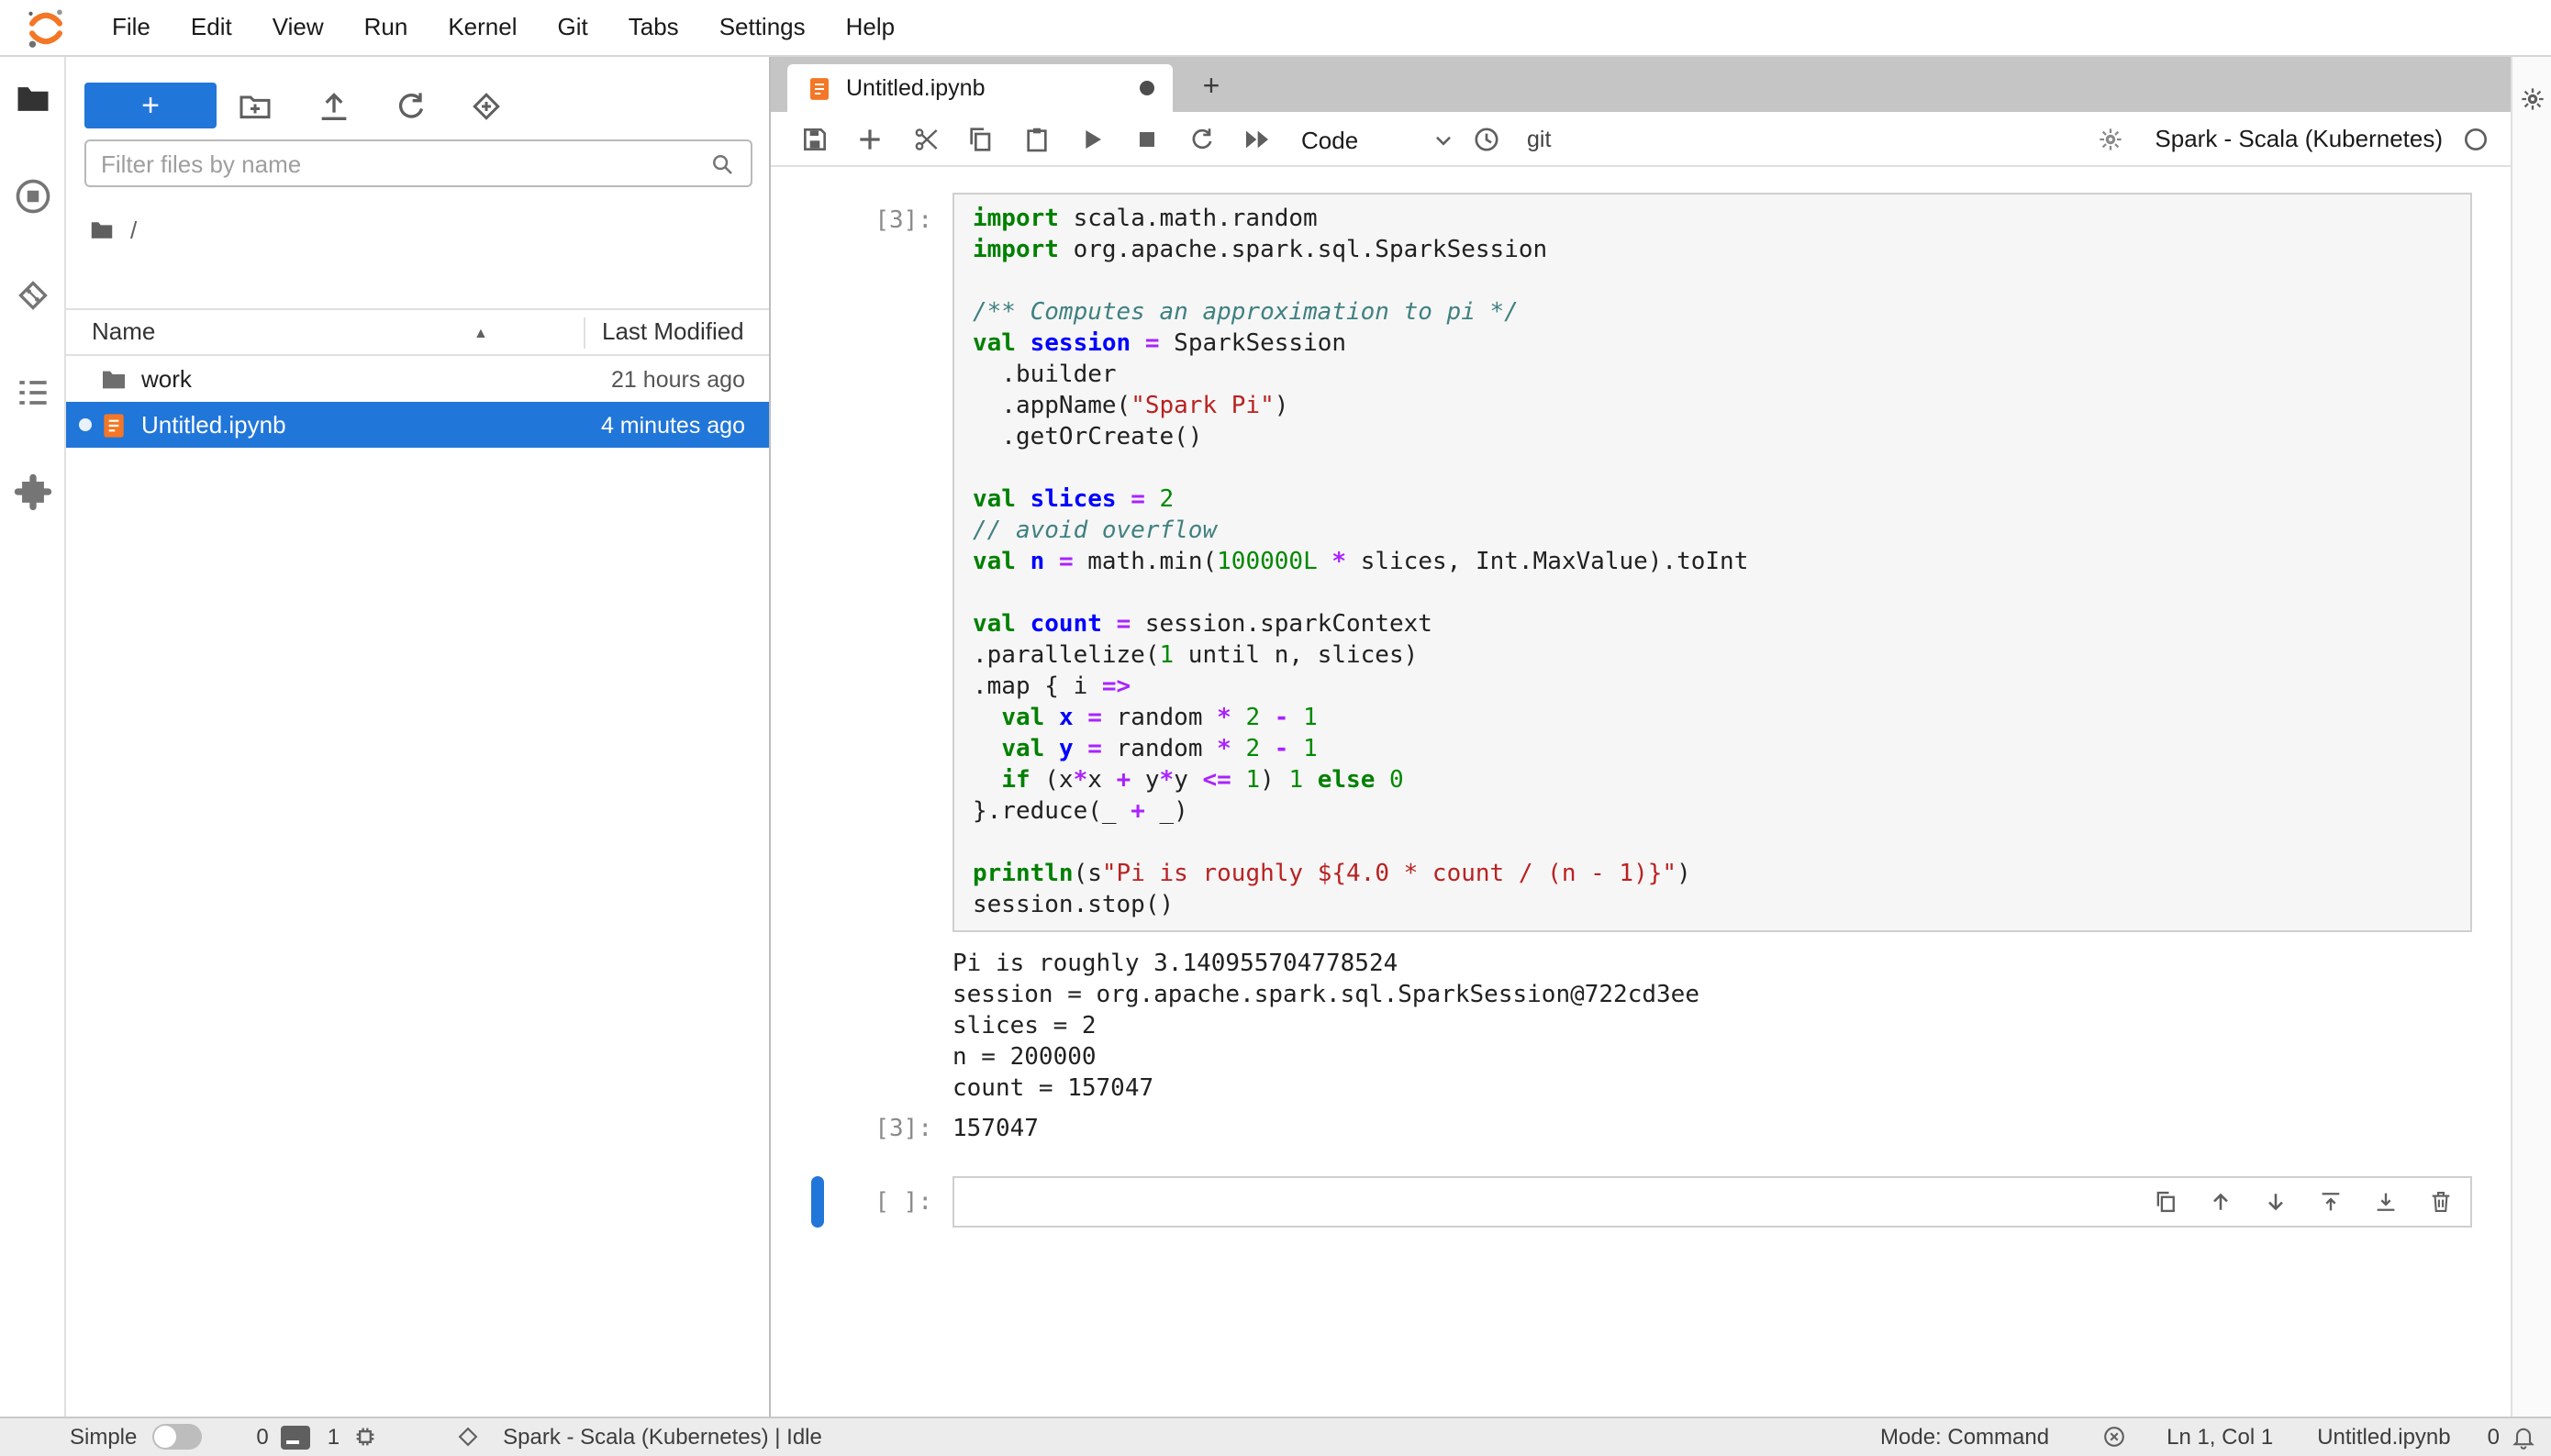 The height and width of the screenshot is (1456, 2551). What do you see at coordinates (2494, 1437) in the screenshot?
I see `notification-count: 0` at bounding box center [2494, 1437].